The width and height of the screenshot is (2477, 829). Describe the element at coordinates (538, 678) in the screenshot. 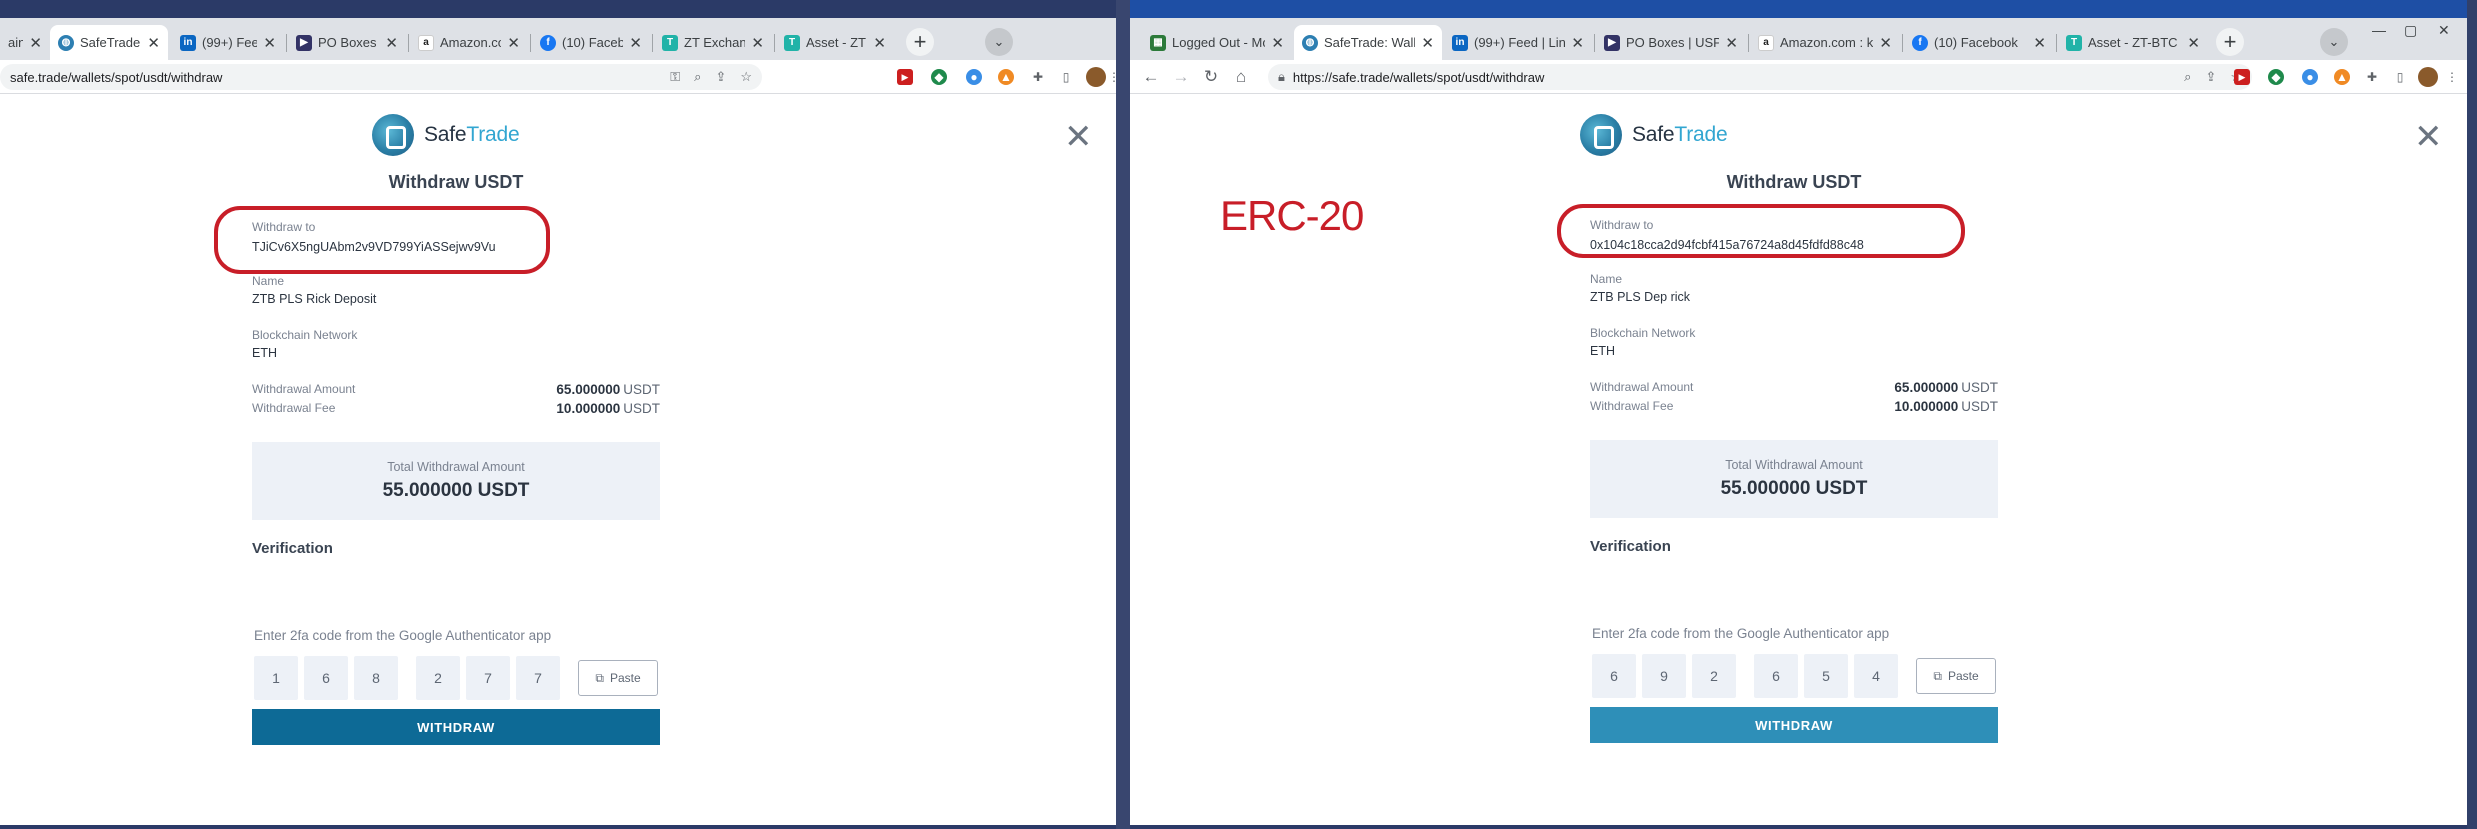

I see `twofa-digit-6: 7` at that location.